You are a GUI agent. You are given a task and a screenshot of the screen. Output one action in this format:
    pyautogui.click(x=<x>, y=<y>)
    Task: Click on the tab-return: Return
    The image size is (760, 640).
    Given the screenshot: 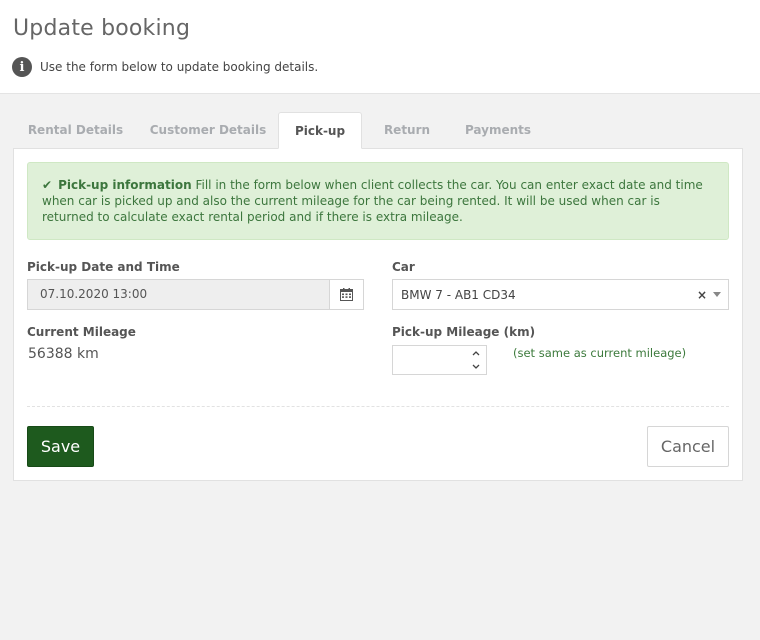 What is the action you would take?
    pyautogui.click(x=407, y=130)
    